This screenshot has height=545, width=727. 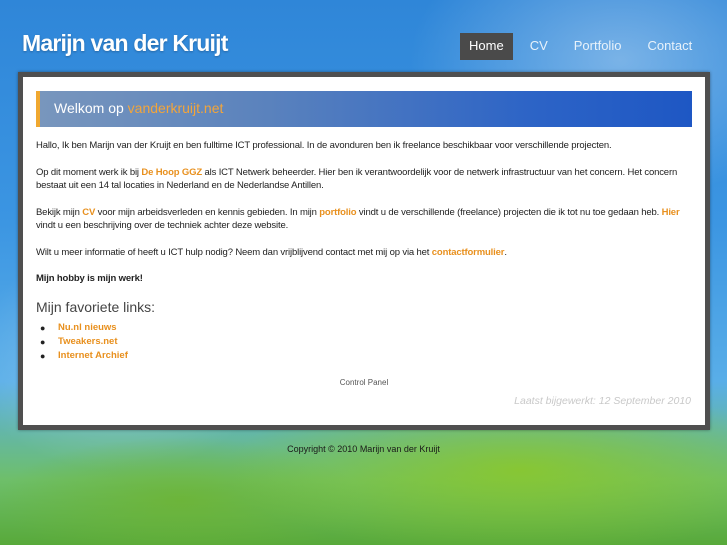 What do you see at coordinates (337, 212) in the screenshot?
I see `portfolio-link: portfolio` at bounding box center [337, 212].